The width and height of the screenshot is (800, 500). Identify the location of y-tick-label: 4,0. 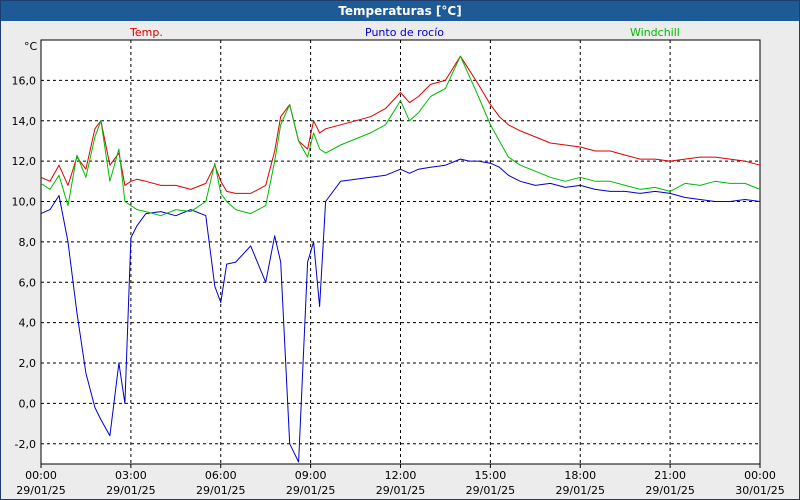
(28, 323).